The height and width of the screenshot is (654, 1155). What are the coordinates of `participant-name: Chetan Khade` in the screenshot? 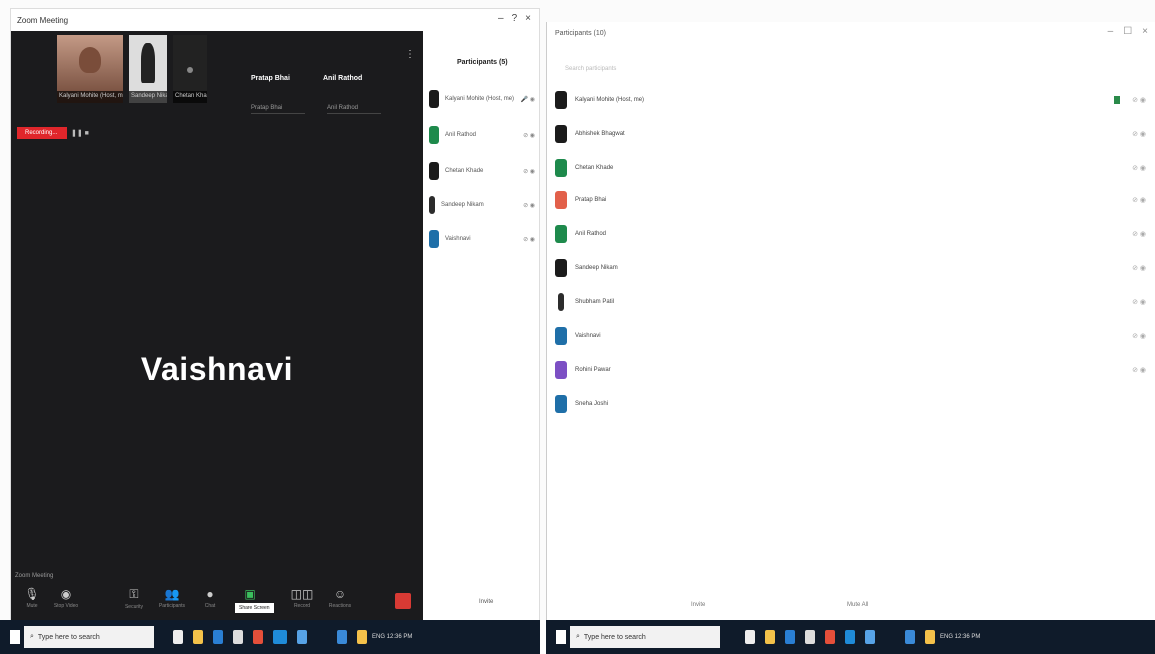 It's located at (594, 168).